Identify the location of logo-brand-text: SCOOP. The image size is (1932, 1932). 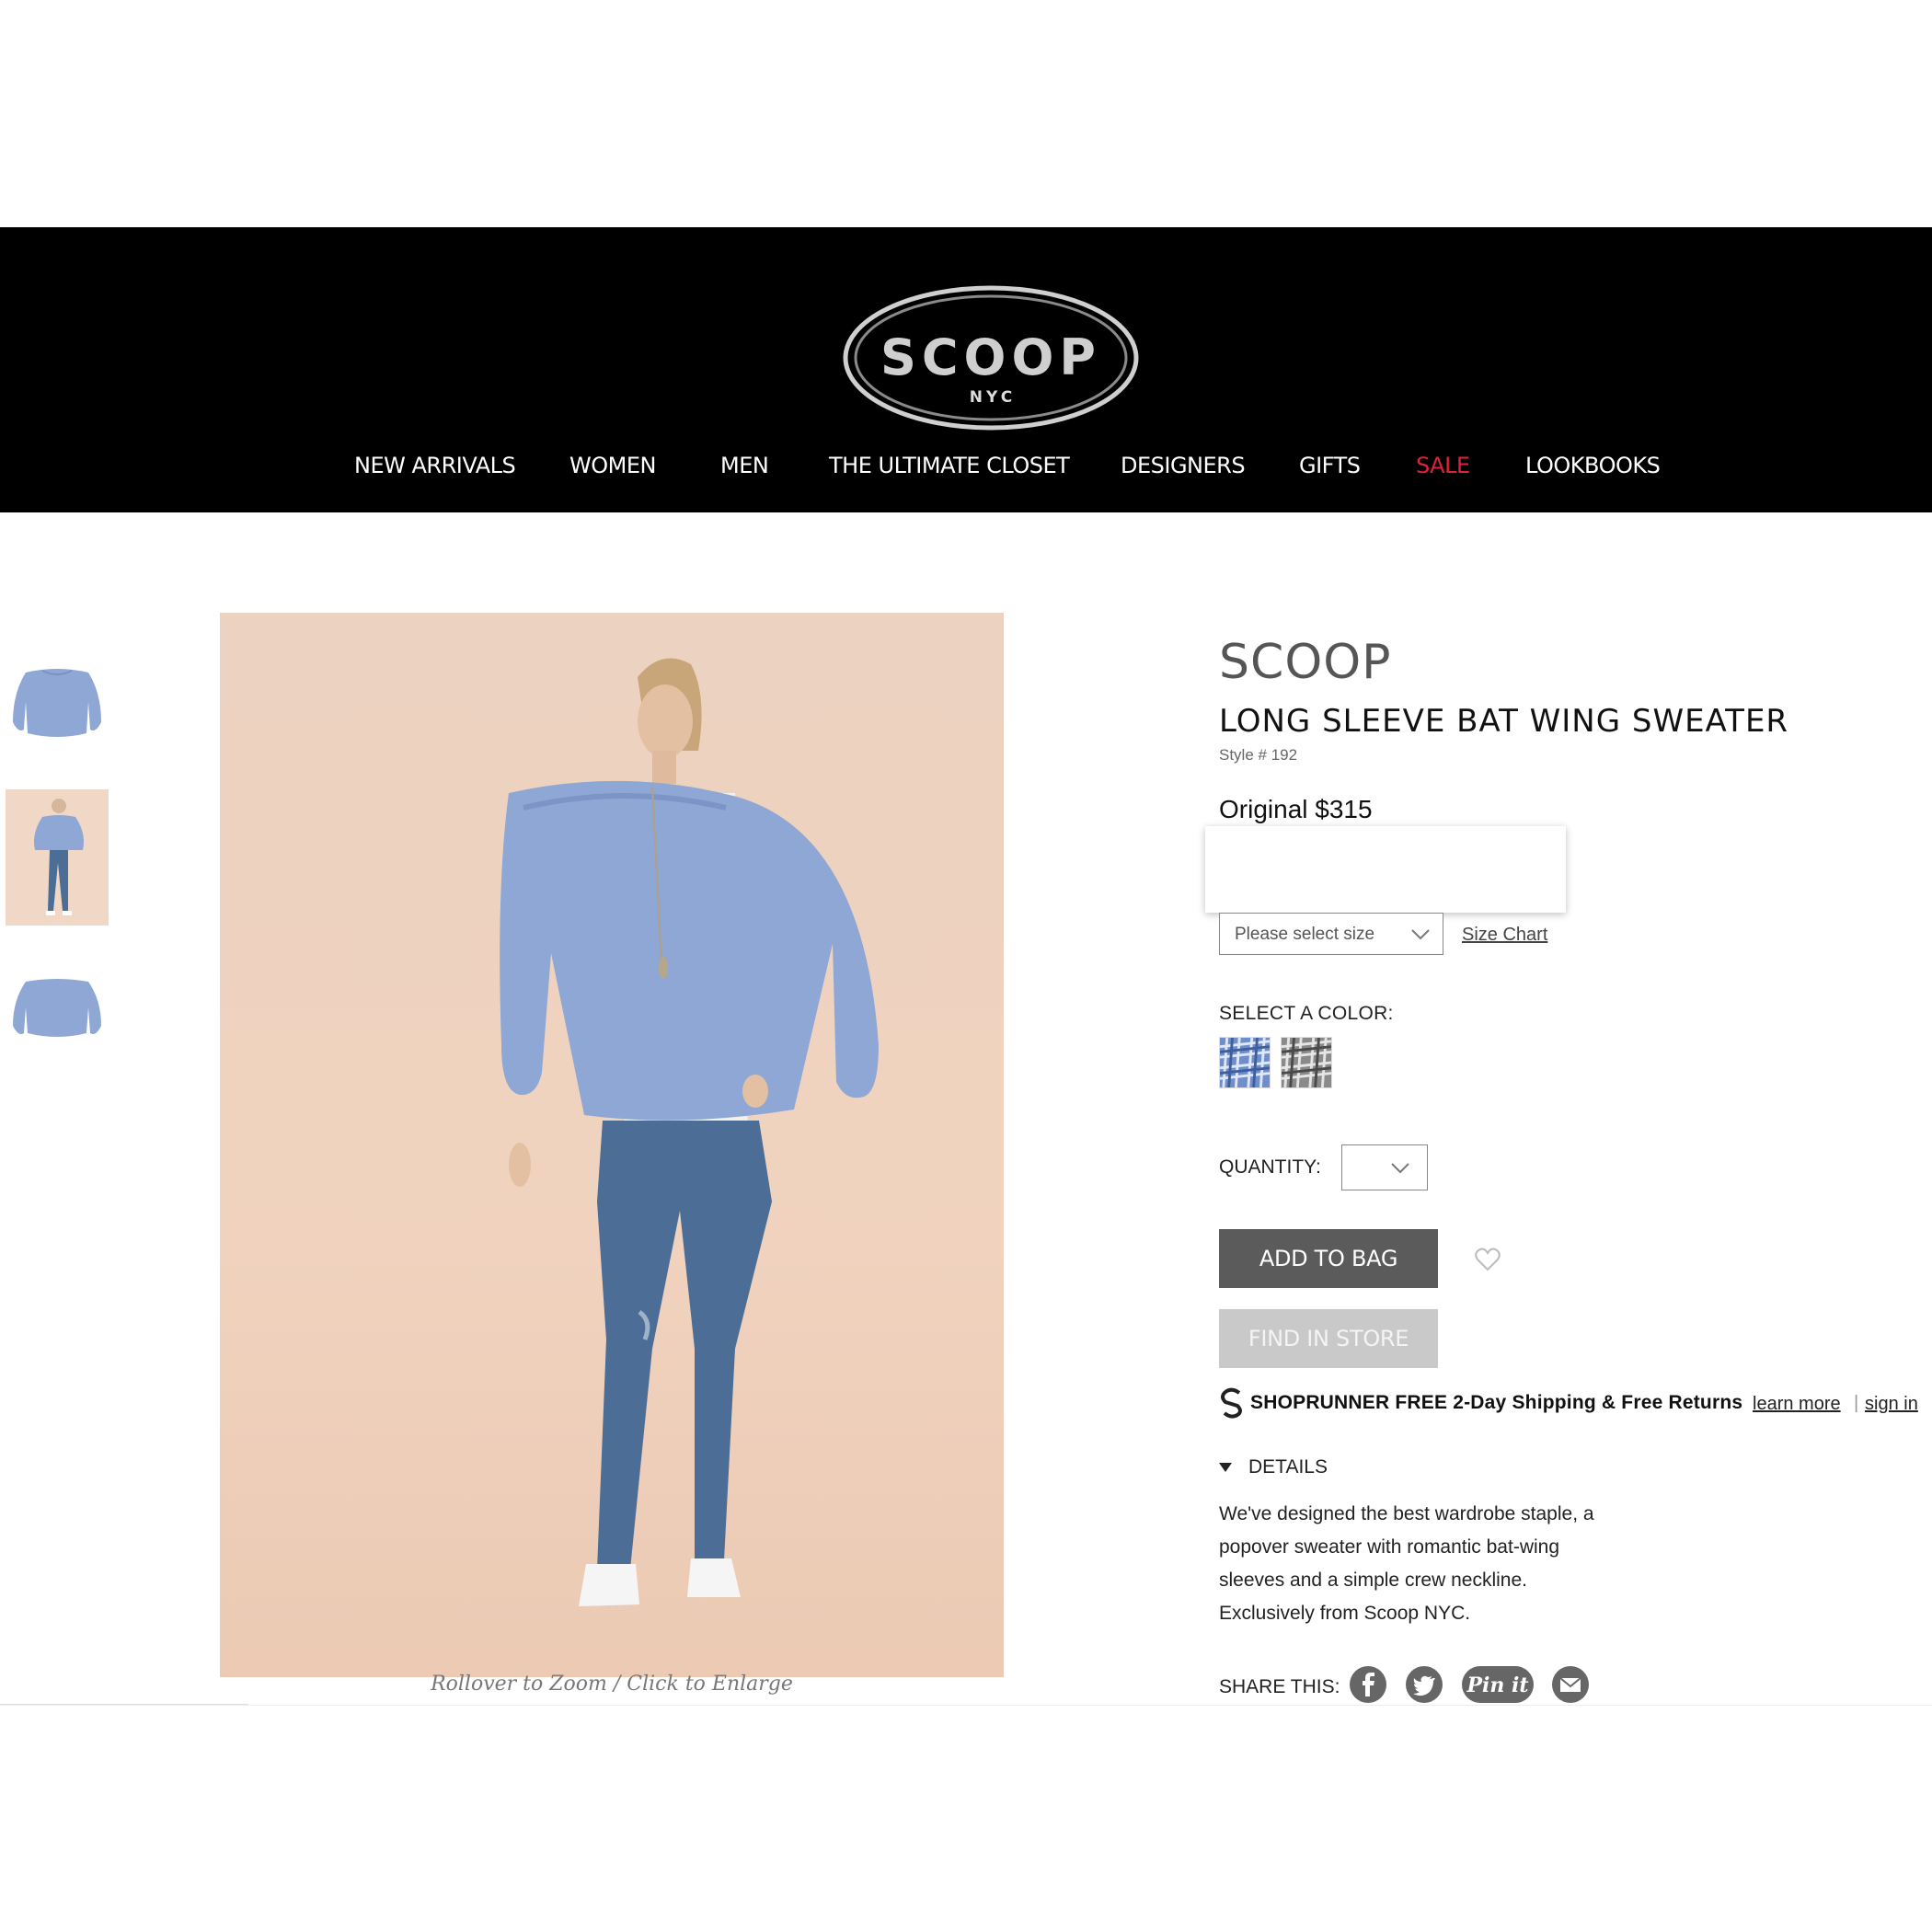
(991, 357).